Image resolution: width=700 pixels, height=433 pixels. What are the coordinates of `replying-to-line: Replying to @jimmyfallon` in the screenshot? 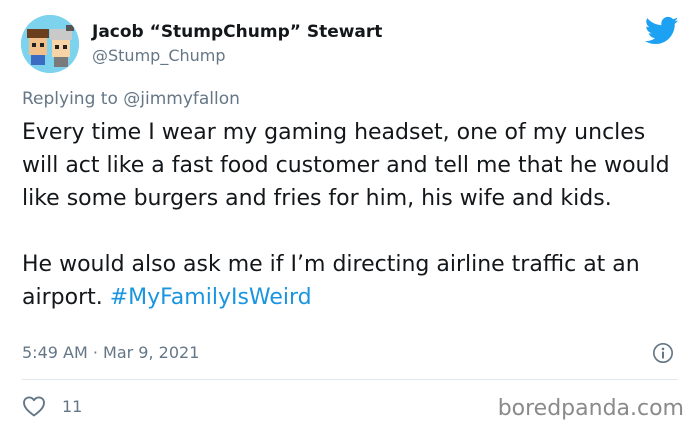 It's located at (131, 99).